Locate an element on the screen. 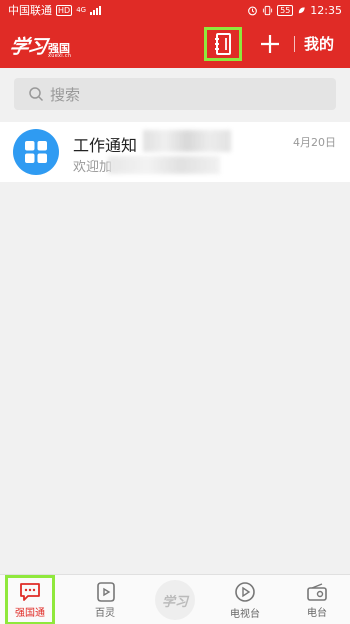 The image size is (350, 624). grid-apps-icon is located at coordinates (36, 152).